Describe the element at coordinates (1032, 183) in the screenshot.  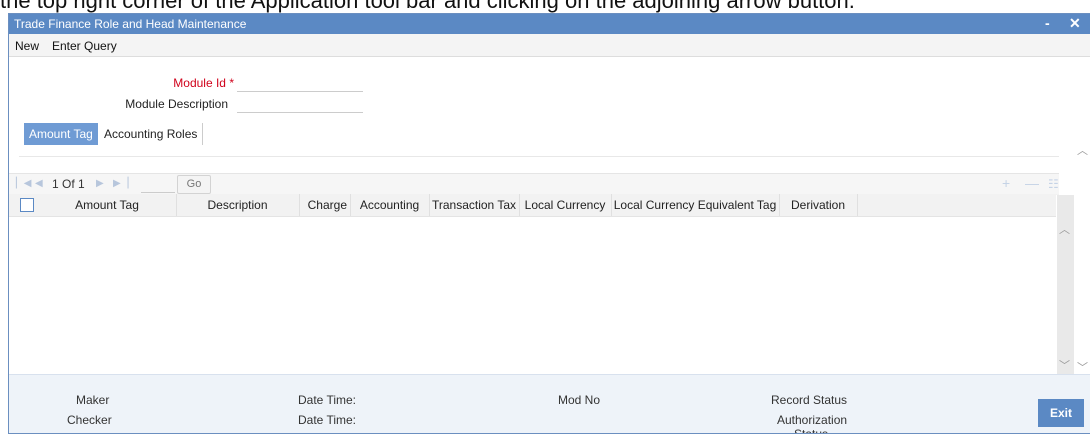
I see `delete-row-icon: —` at that location.